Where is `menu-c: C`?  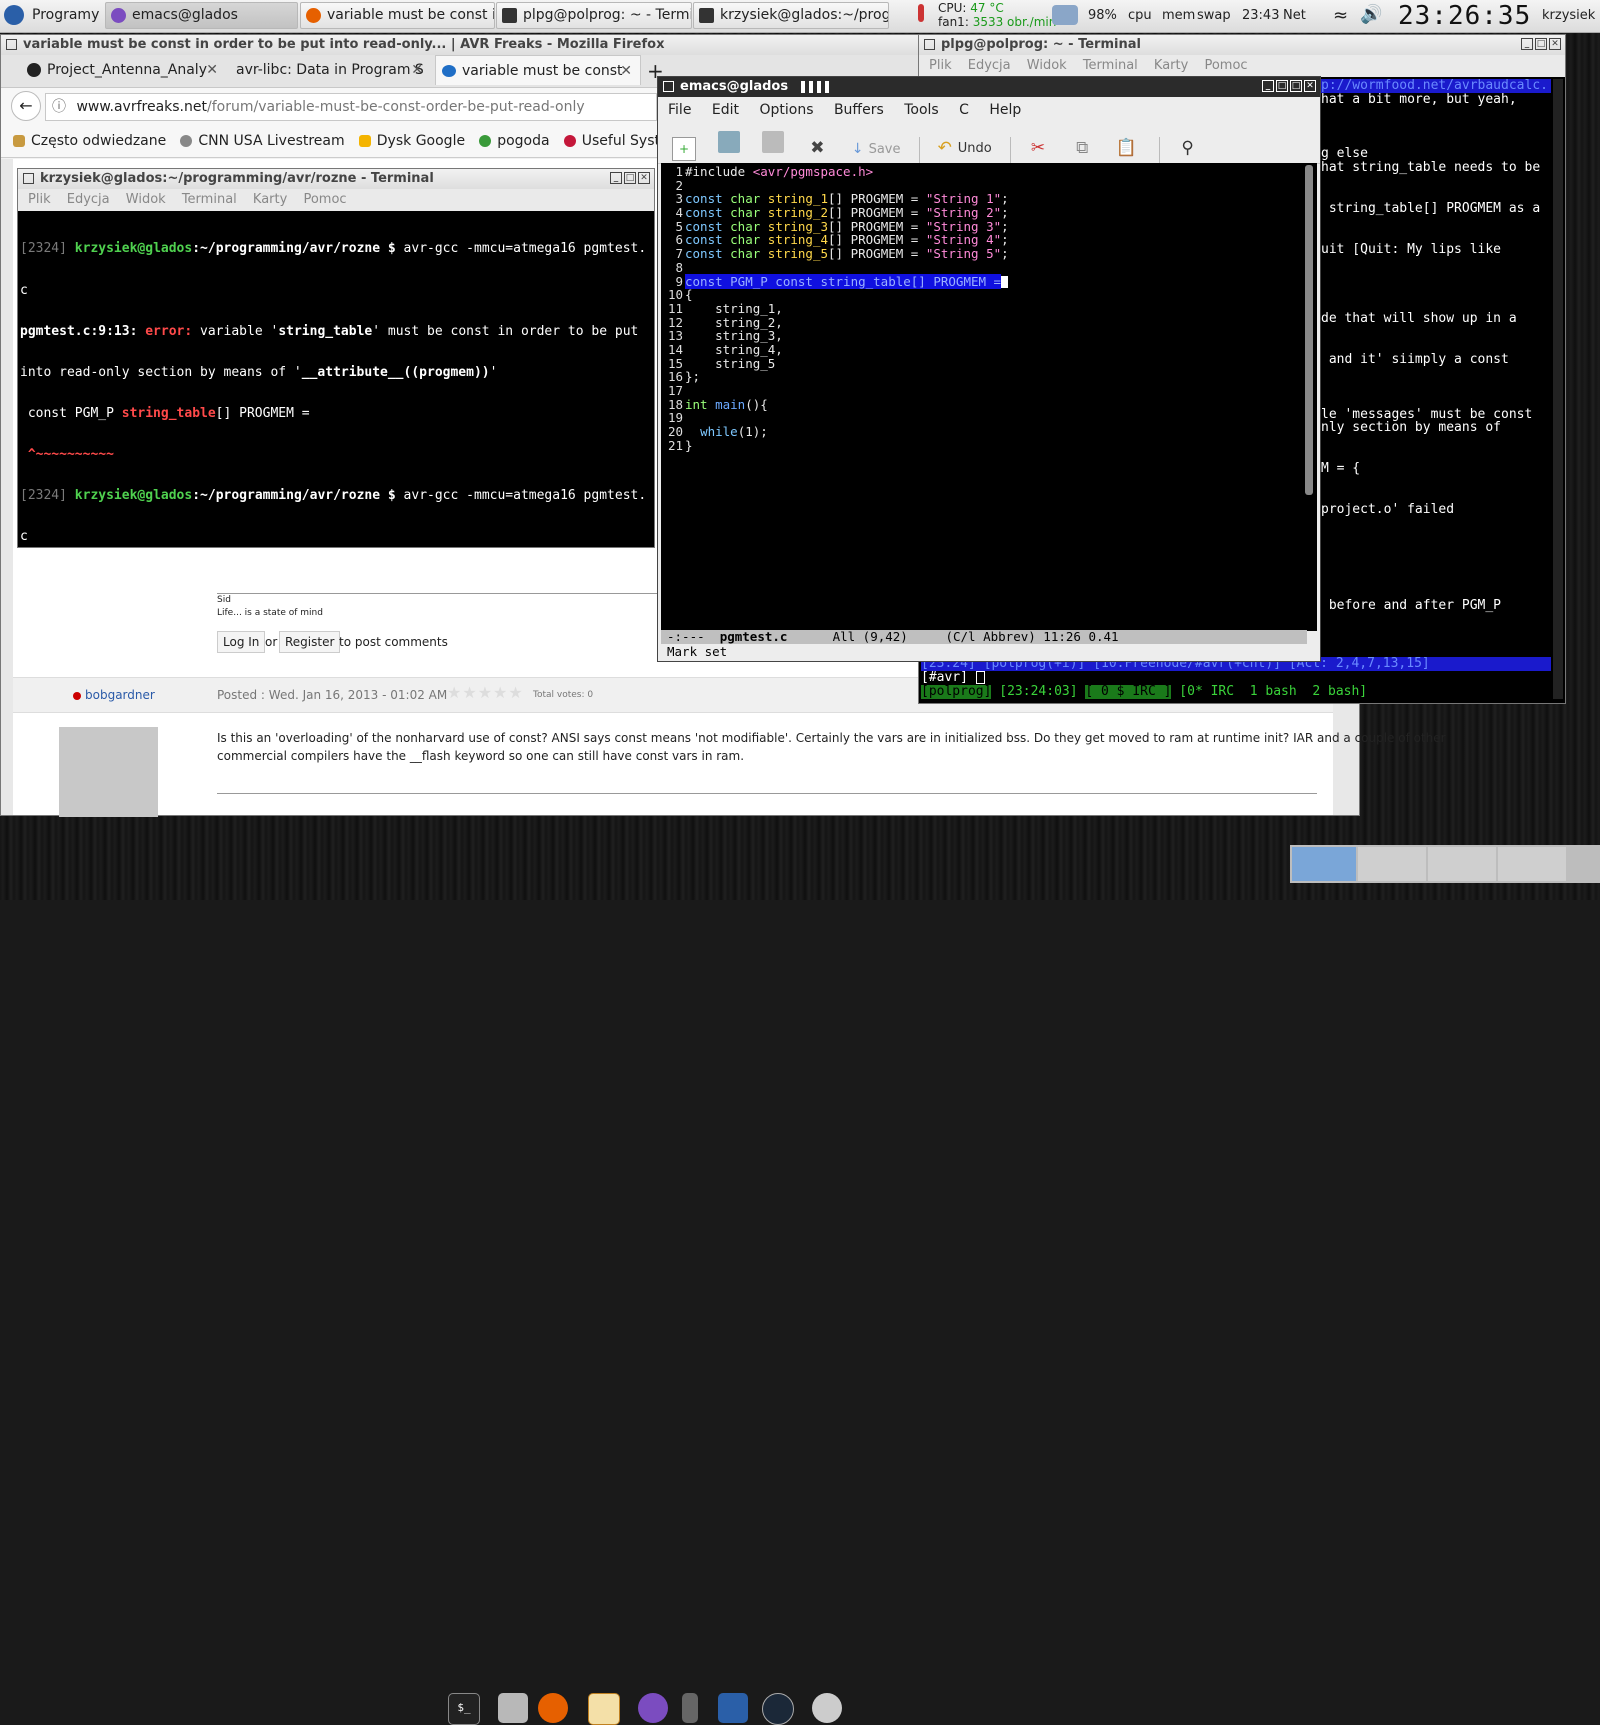
menu-c: C is located at coordinates (964, 110).